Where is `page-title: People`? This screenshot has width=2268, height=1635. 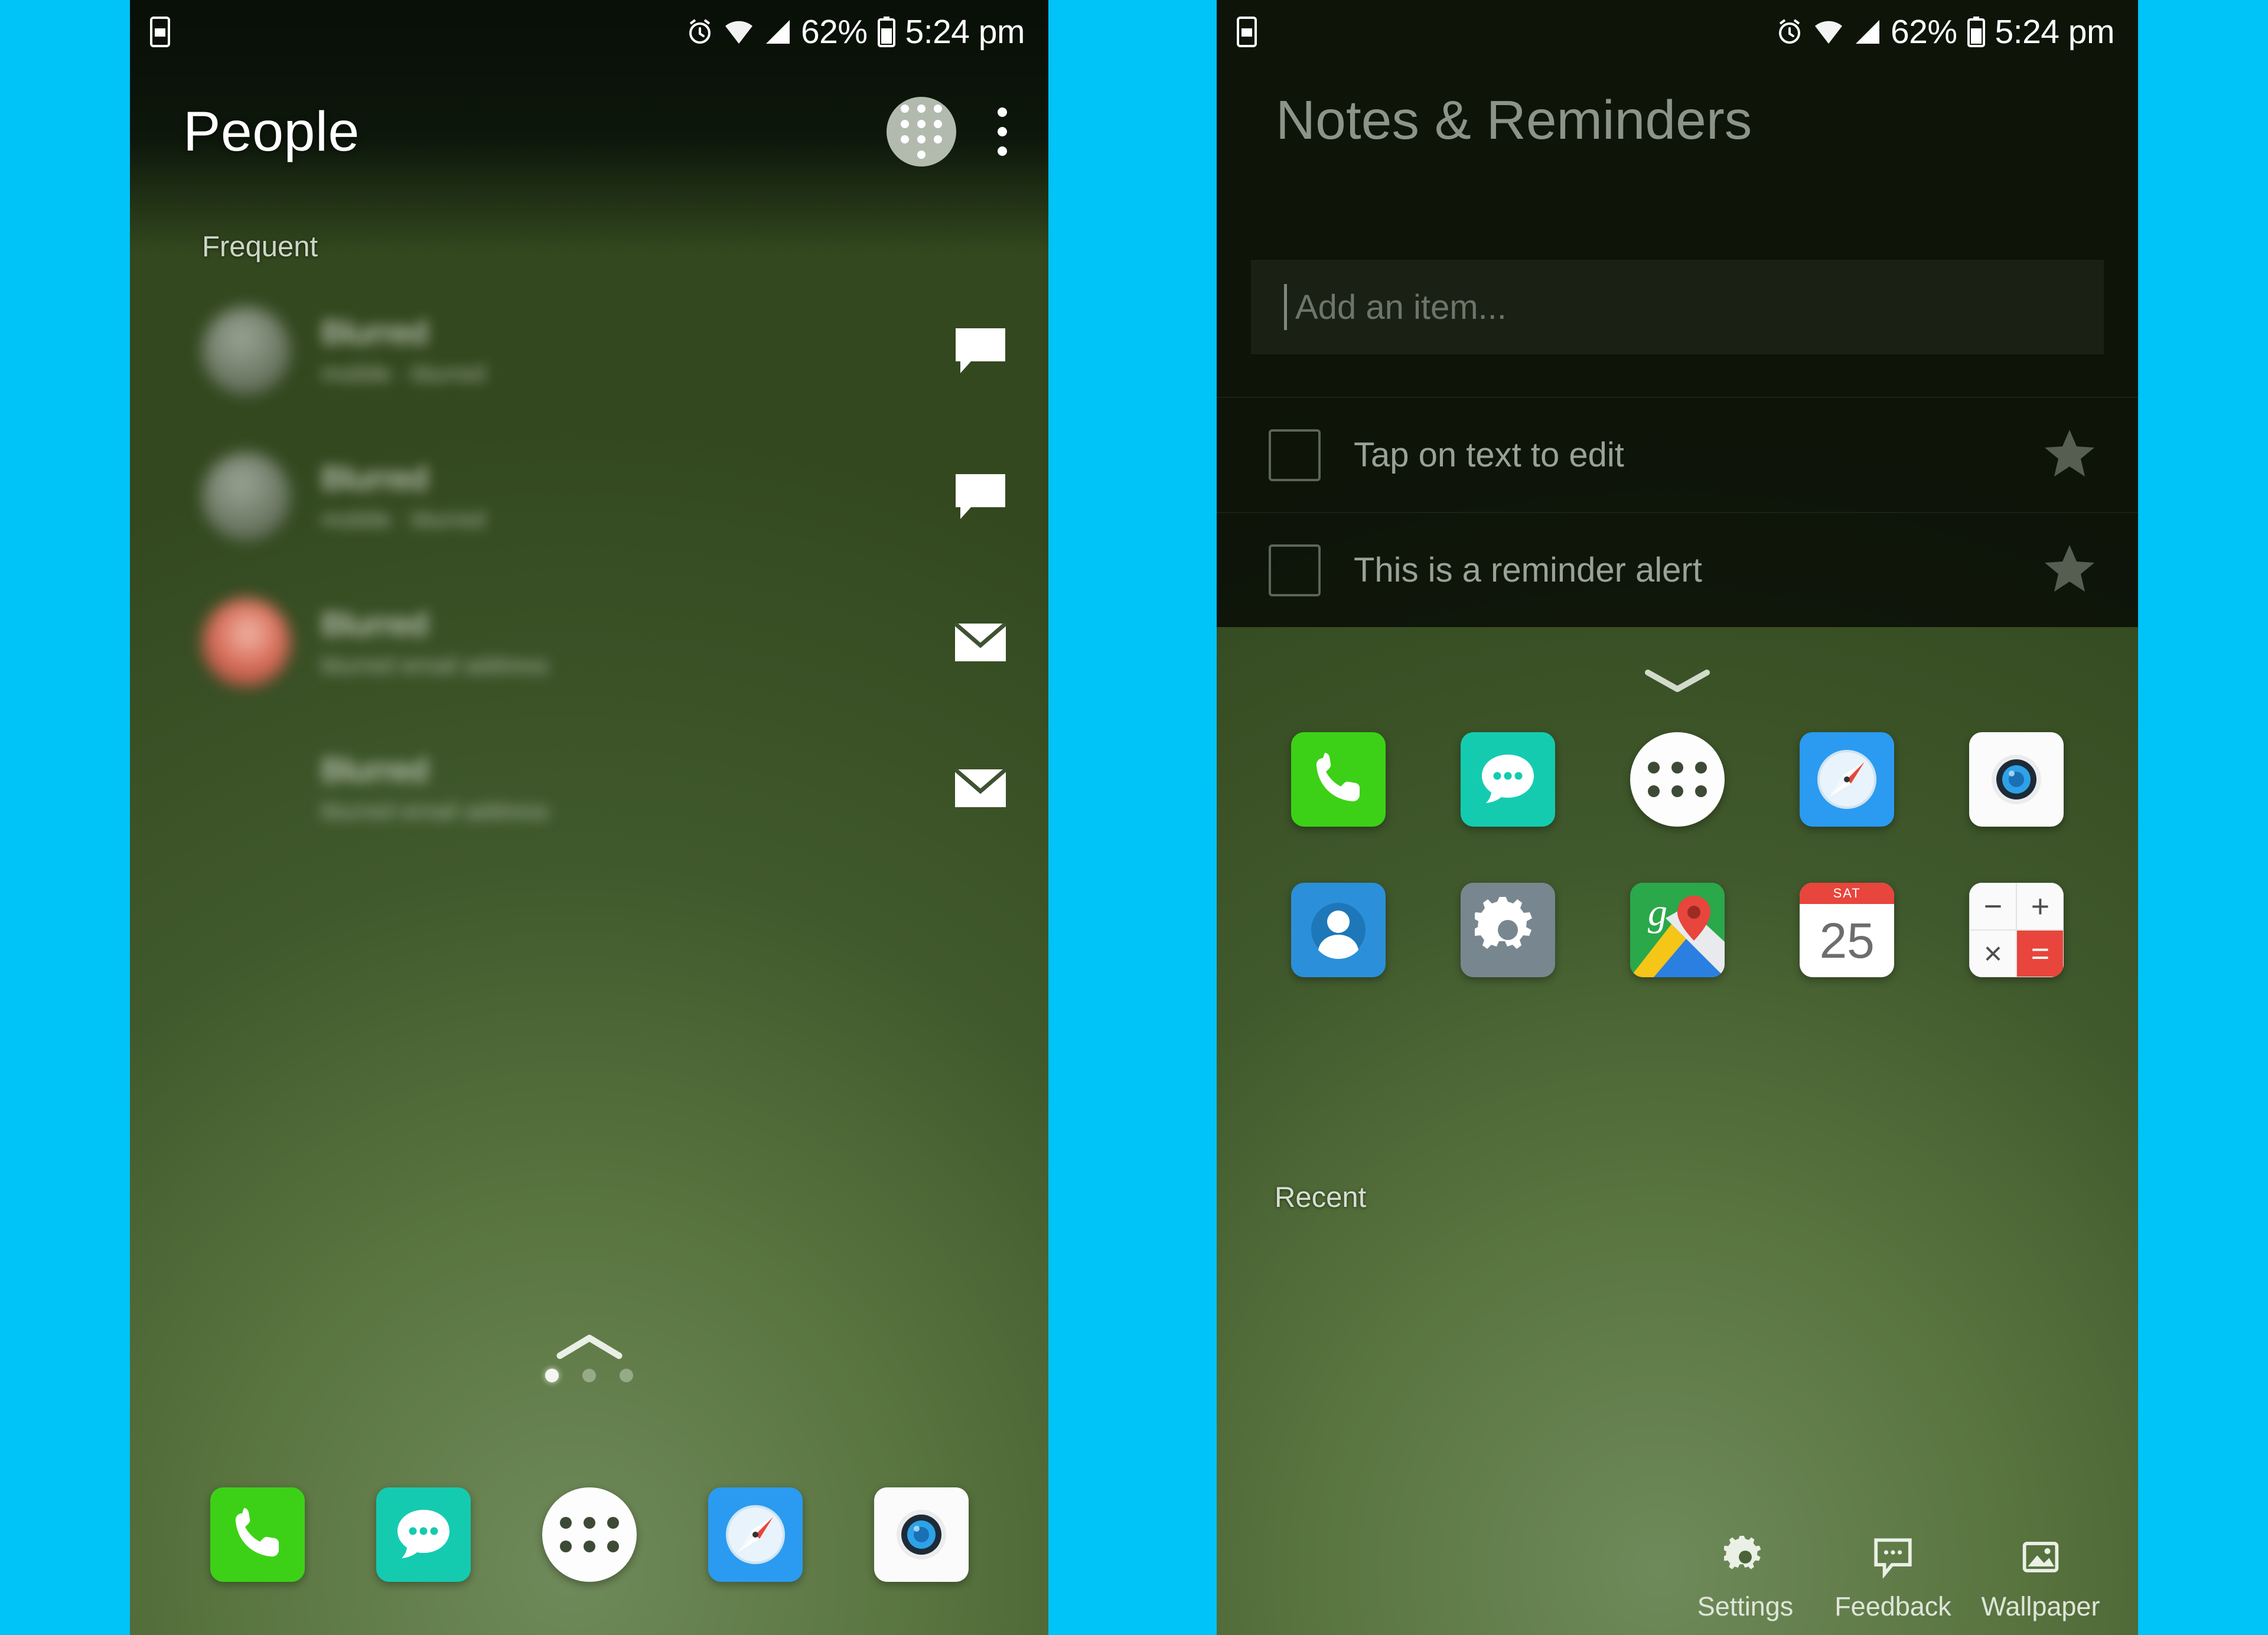 page-title: People is located at coordinates (271, 131).